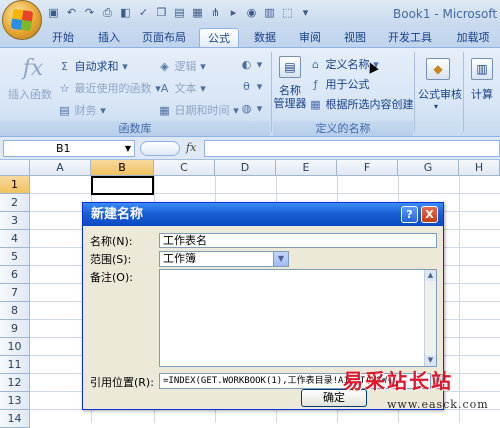 This screenshot has width=500, height=428. Describe the element at coordinates (245, 168) in the screenshot. I see `column-header: D` at that location.